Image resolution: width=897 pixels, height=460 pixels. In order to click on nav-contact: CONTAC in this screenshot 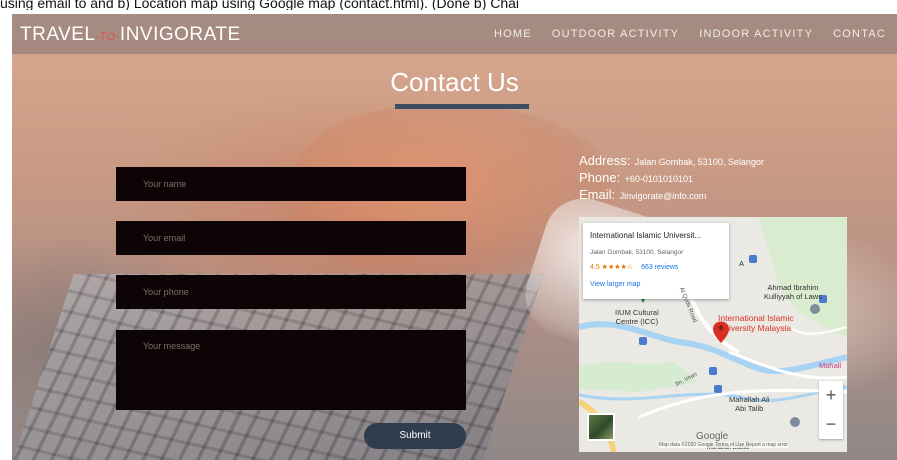, I will do `click(859, 34)`.